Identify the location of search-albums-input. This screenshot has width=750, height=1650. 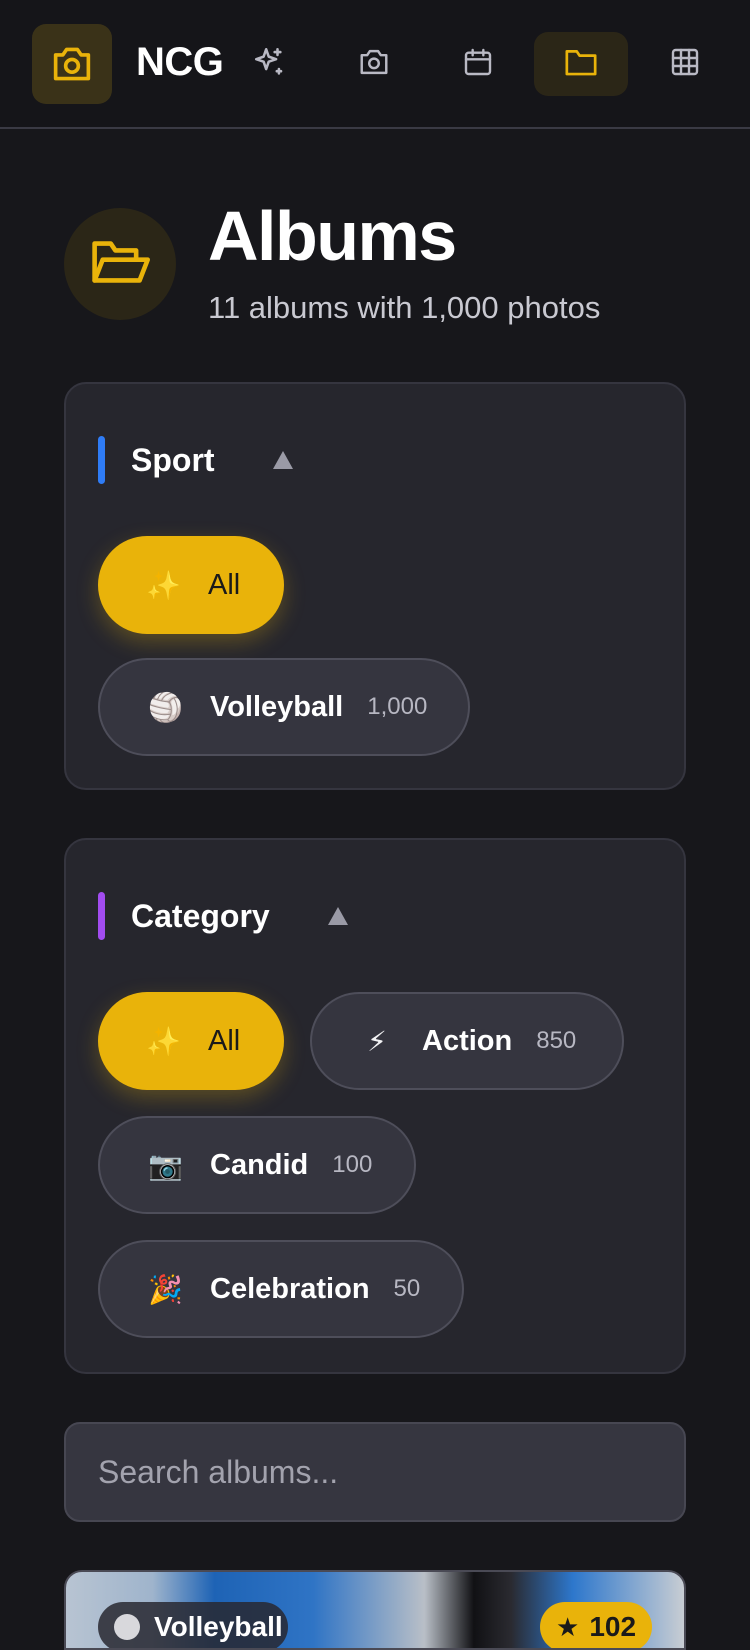
(375, 1472).